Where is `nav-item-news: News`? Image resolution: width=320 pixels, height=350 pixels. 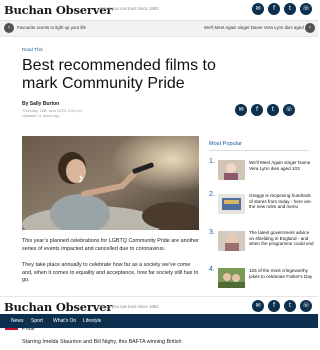
nav-item-news: News is located at coordinates (17, 321).